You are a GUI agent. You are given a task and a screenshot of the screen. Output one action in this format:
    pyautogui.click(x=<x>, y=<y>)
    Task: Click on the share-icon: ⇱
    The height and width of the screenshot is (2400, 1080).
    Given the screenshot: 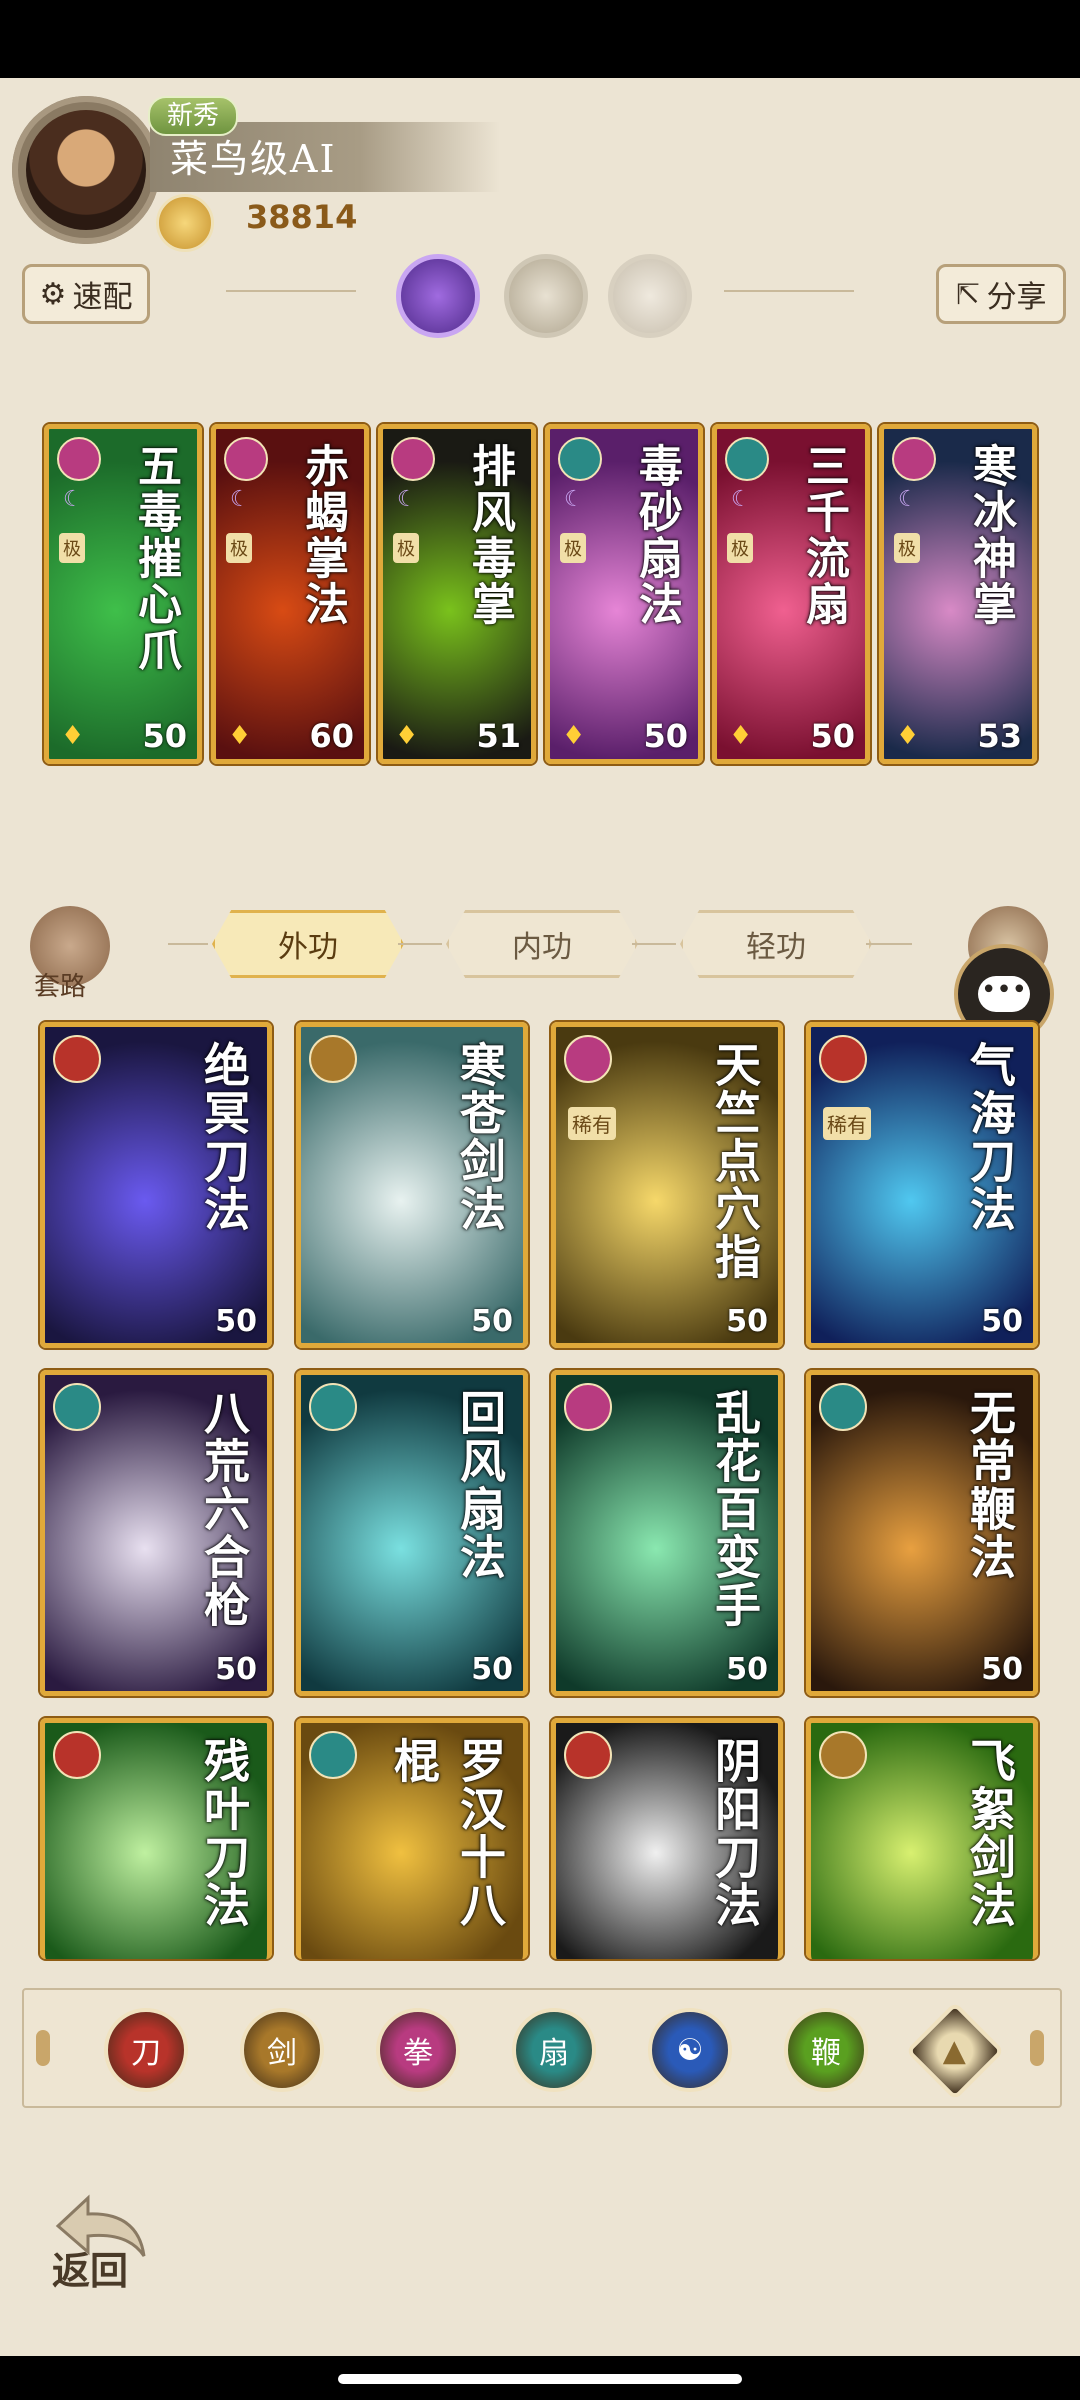 What is the action you would take?
    pyautogui.click(x=968, y=294)
    